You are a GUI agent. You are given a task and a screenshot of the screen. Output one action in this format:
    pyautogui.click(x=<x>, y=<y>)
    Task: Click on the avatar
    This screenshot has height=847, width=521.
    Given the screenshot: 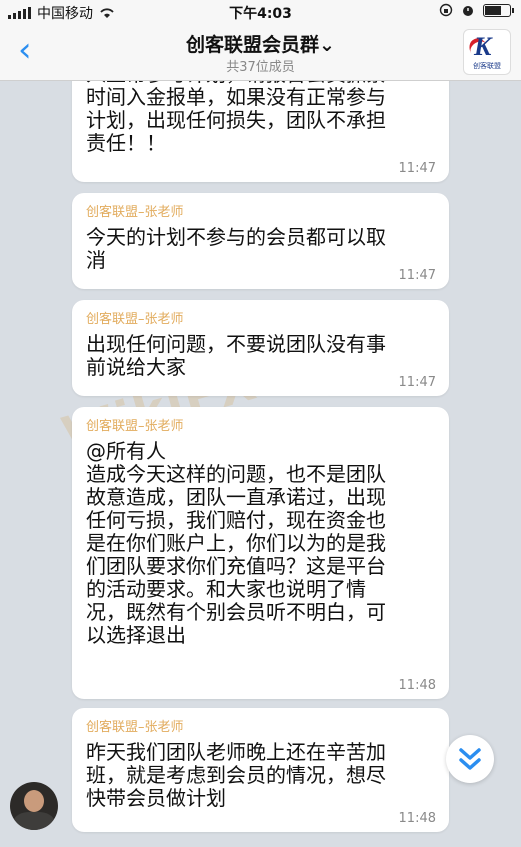 What is the action you would take?
    pyautogui.click(x=34, y=806)
    